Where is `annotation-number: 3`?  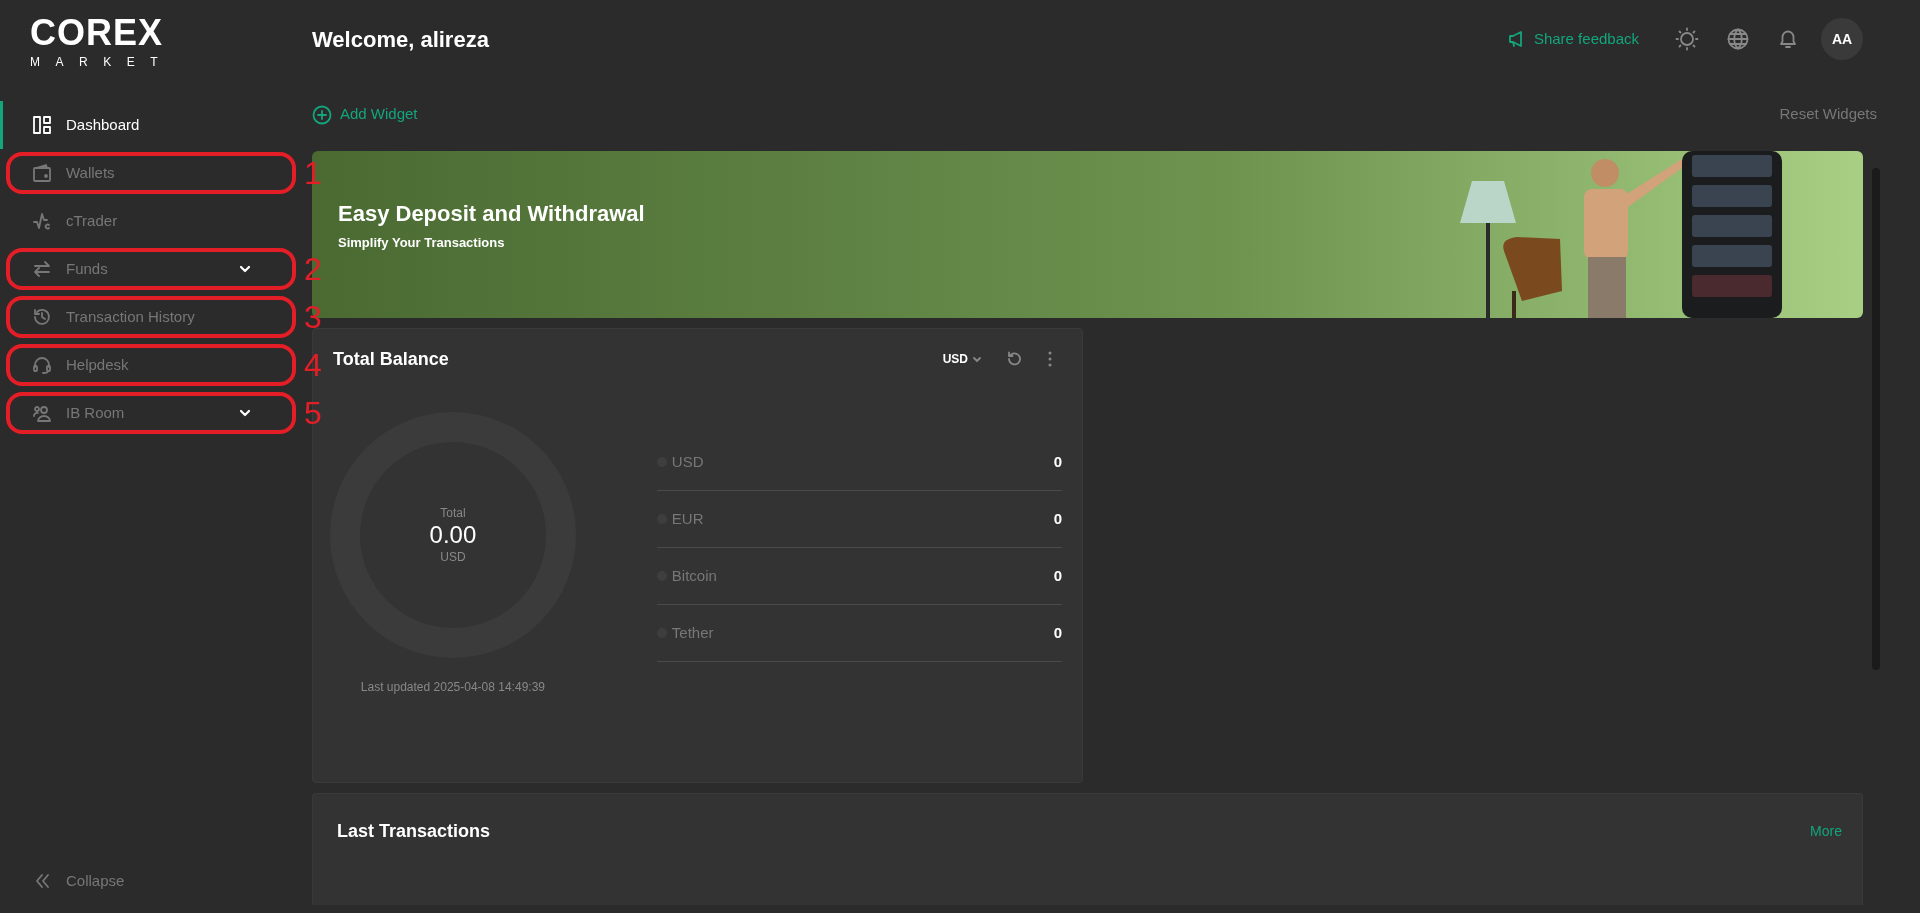 annotation-number: 3 is located at coordinates (313, 317).